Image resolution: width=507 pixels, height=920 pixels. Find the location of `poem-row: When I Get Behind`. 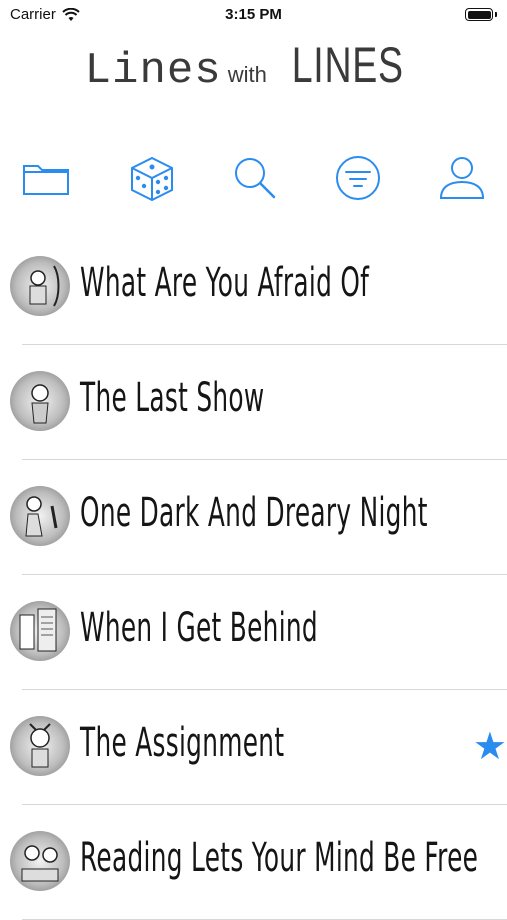

poem-row: When I Get Behind is located at coordinates (258, 632).